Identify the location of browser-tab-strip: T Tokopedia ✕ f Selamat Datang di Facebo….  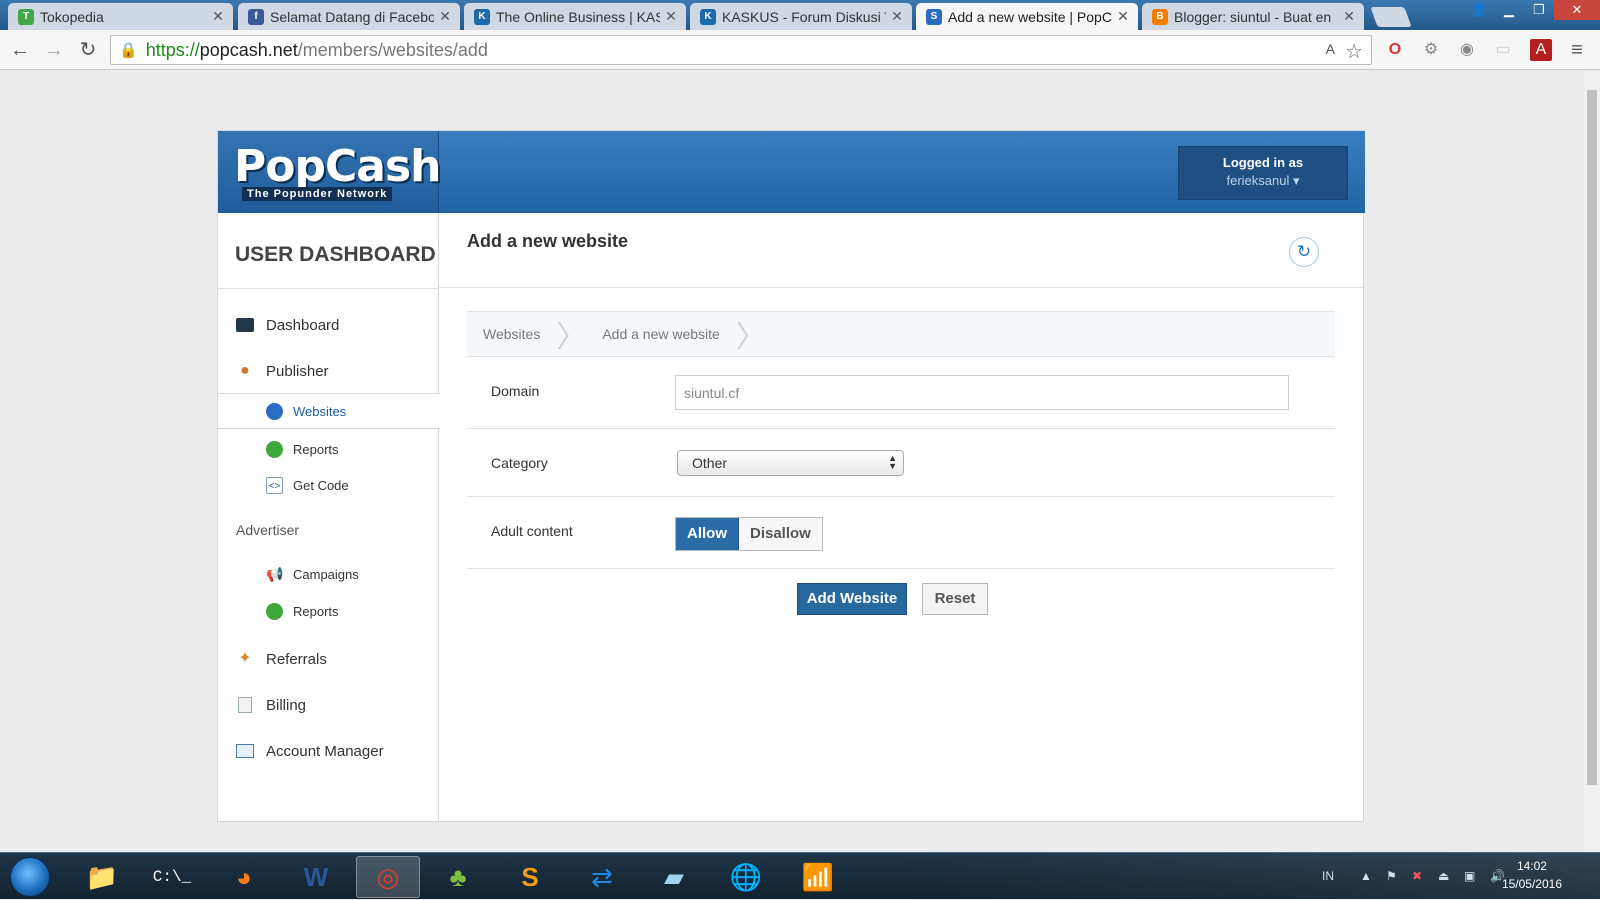
(800, 15).